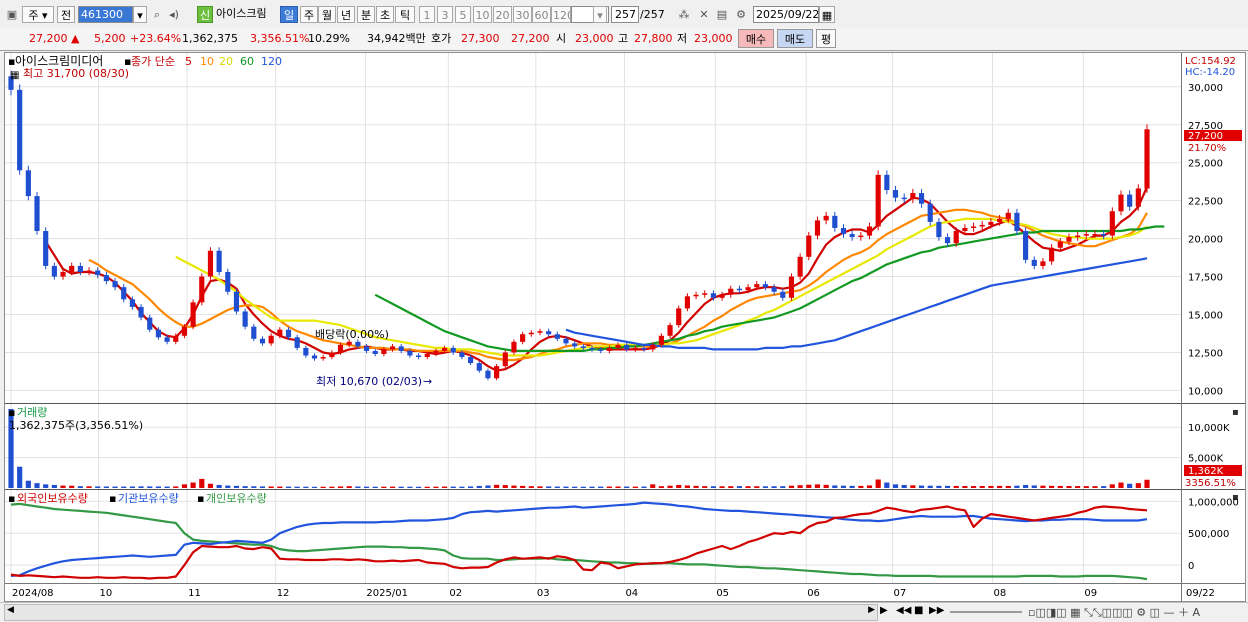 The width and height of the screenshot is (1248, 622). What do you see at coordinates (561, 14) in the screenshot?
I see `minute-120: 120` at bounding box center [561, 14].